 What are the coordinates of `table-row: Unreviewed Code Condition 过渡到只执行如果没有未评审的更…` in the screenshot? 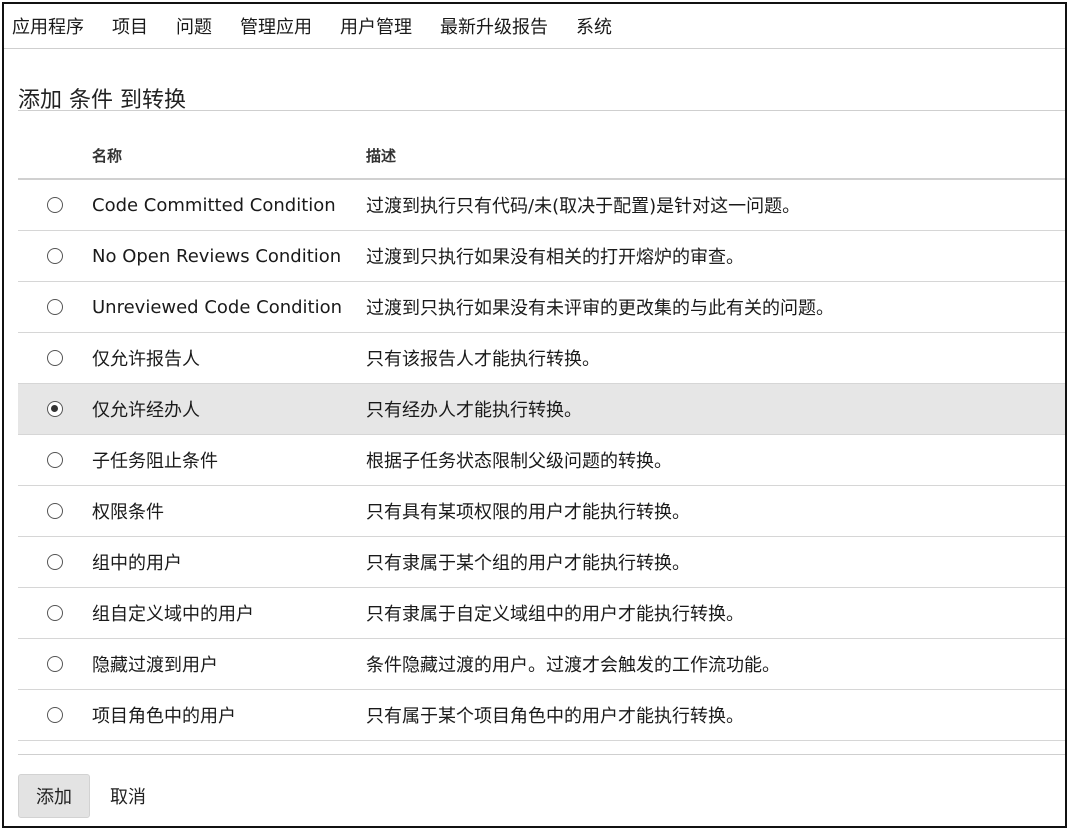 It's located at (541, 307).